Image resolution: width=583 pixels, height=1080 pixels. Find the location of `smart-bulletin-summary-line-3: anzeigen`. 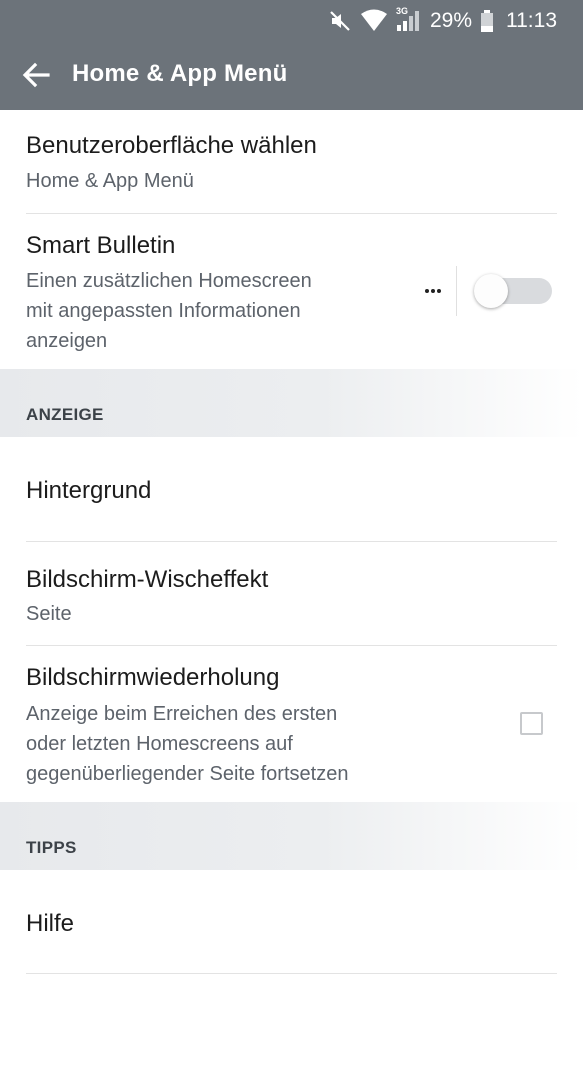

smart-bulletin-summary-line-3: anzeigen is located at coordinates (67, 341).